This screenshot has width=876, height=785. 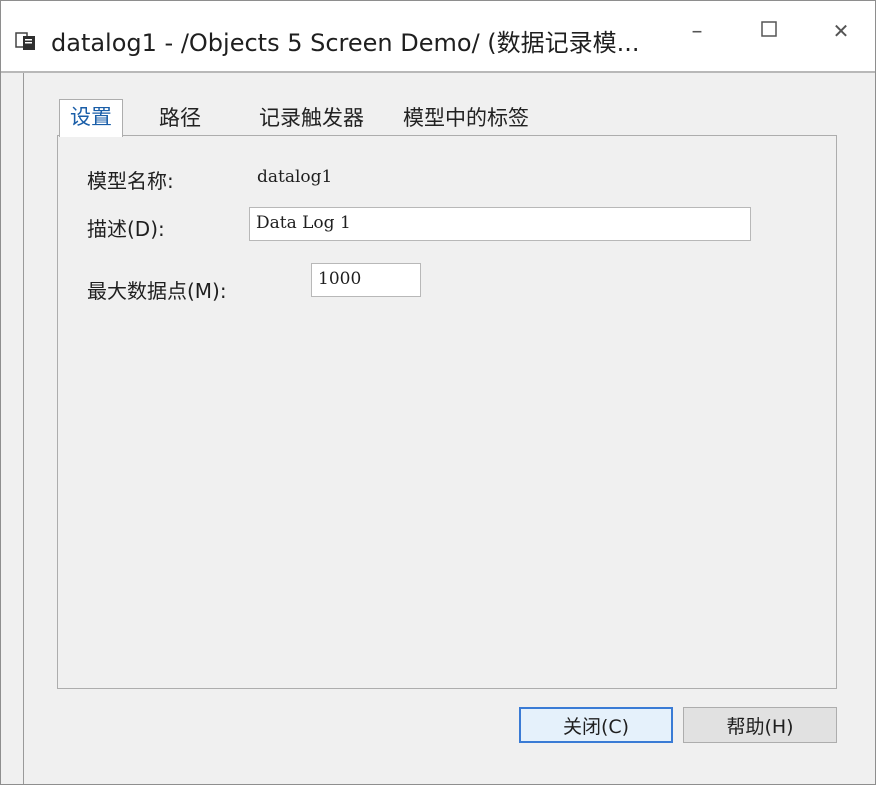 I want to click on close-window-button: ✕, so click(x=841, y=31).